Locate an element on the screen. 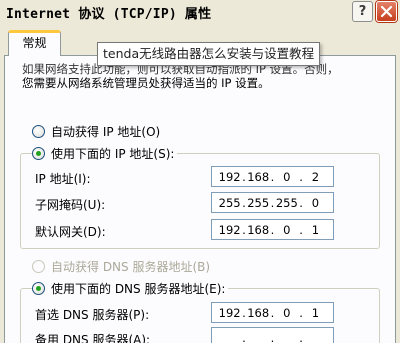 This screenshot has height=343, width=400. ip-auto-radio is located at coordinates (38, 131).